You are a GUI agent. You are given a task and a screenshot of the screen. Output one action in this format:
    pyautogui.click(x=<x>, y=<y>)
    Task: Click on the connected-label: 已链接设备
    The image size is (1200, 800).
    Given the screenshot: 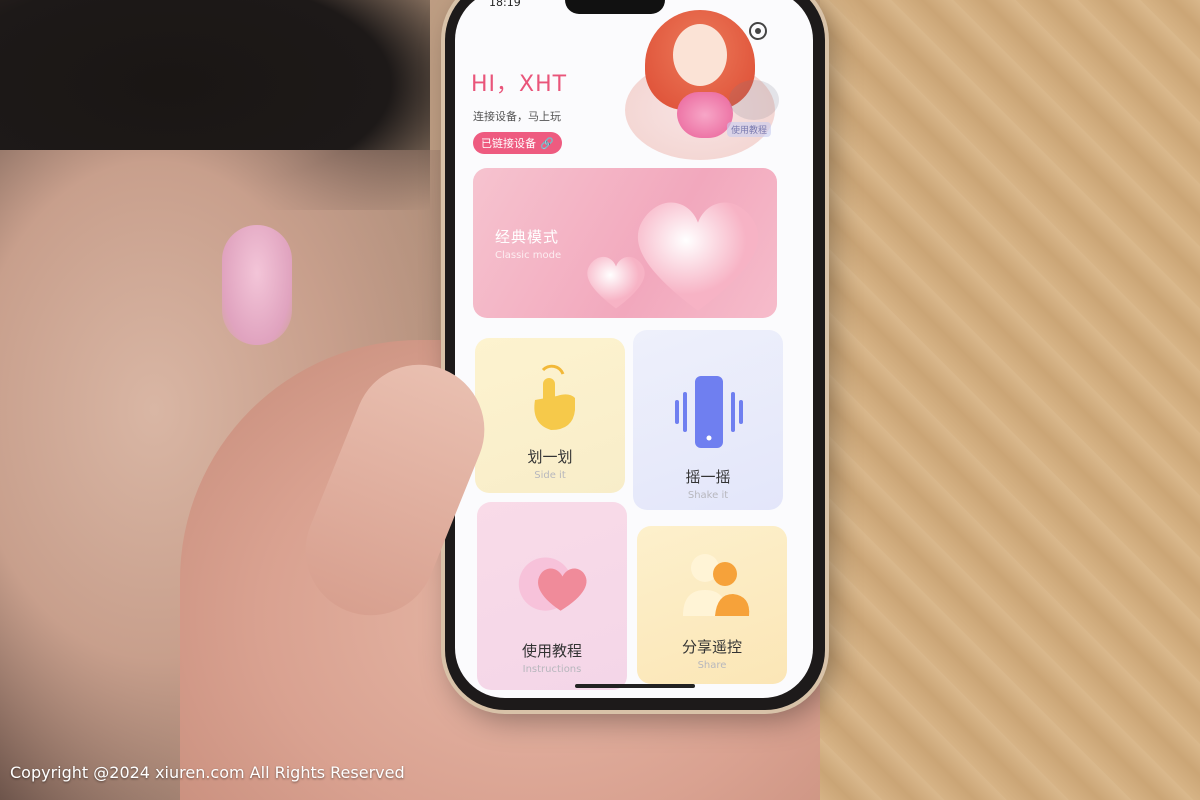 What is the action you would take?
    pyautogui.click(x=508, y=143)
    